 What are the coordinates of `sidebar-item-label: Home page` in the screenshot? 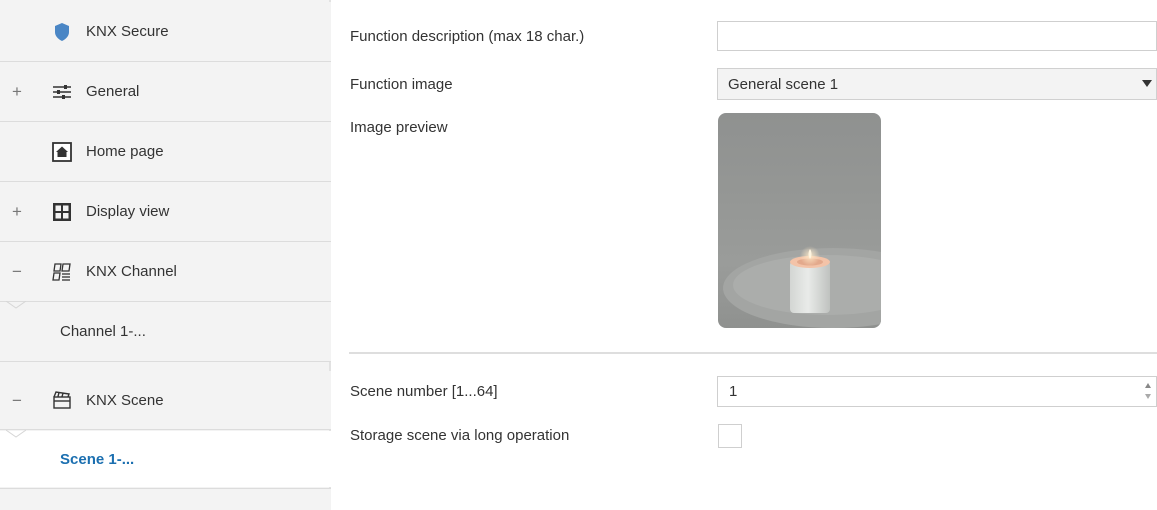 It's located at (125, 151).